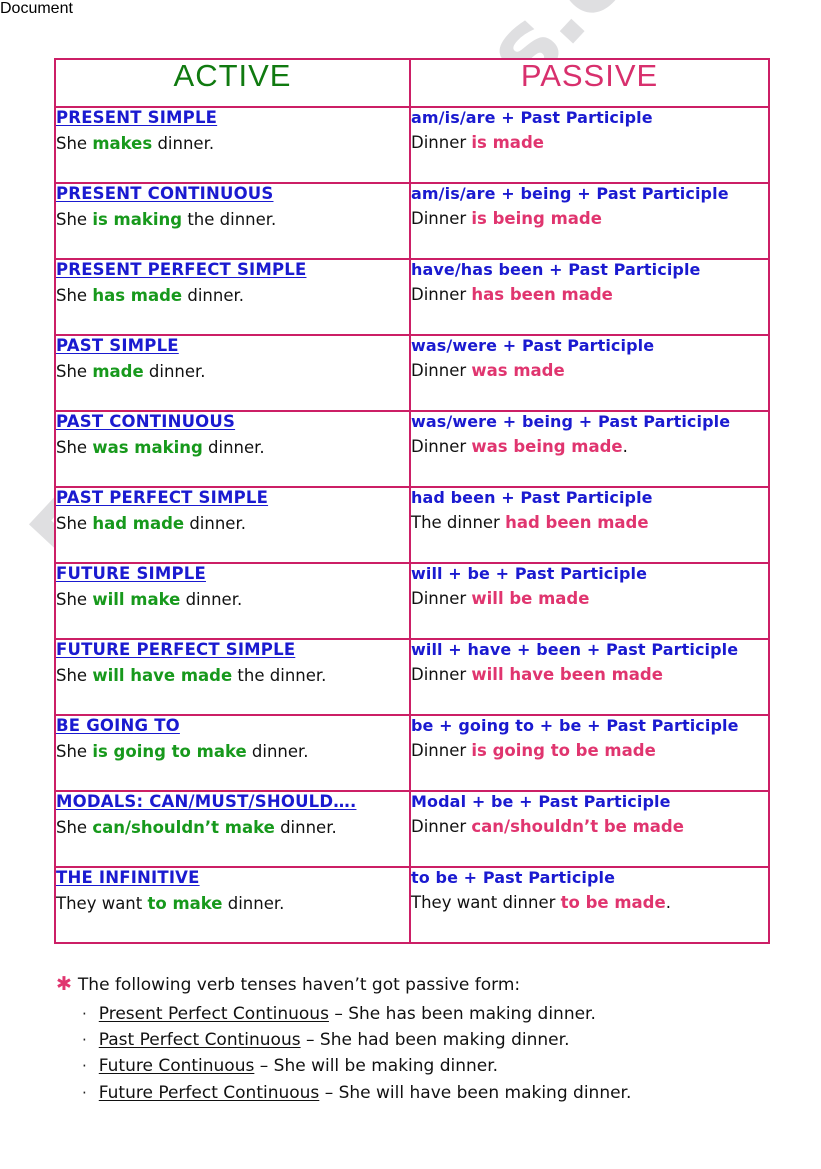 The width and height of the screenshot is (821, 1169). I want to click on active-example-highlight: had made, so click(138, 523).